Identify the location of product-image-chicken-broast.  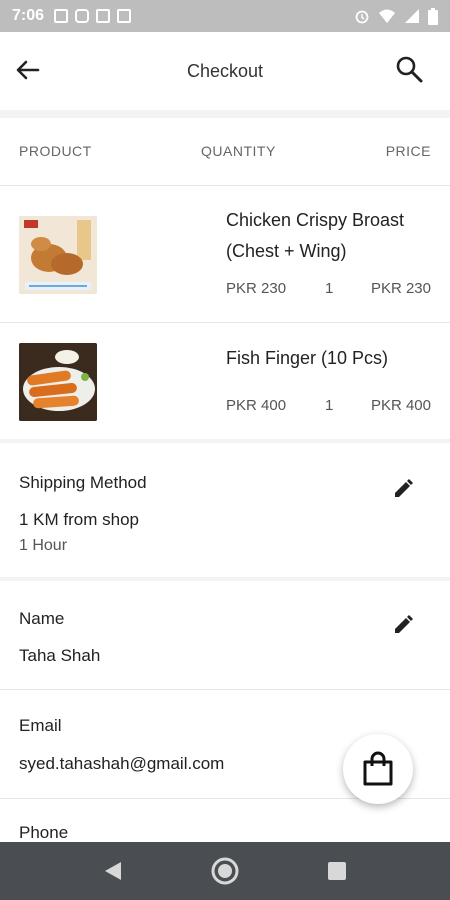
(58, 255).